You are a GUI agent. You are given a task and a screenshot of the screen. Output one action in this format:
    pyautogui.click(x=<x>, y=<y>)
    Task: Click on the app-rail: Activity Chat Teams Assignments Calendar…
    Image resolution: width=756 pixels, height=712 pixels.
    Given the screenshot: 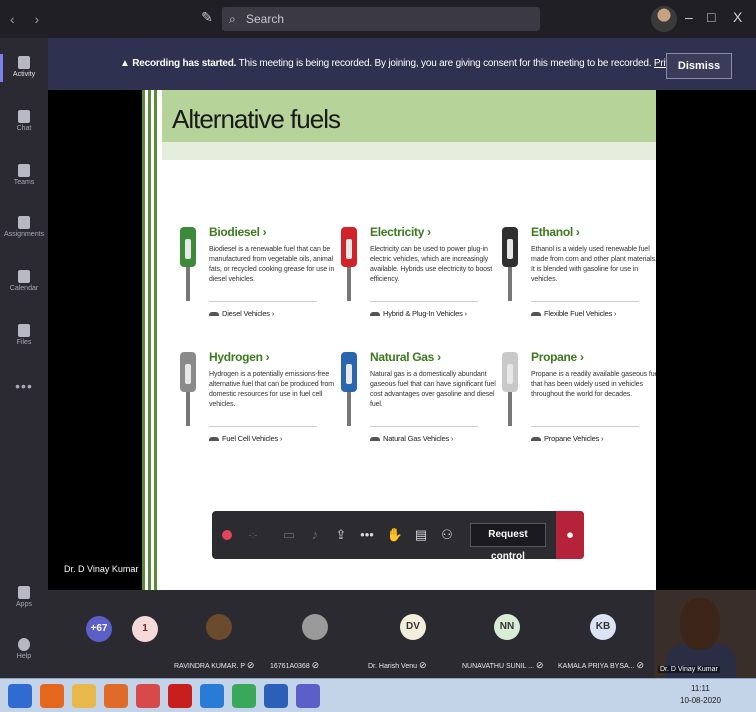 What is the action you would take?
    pyautogui.click(x=24, y=358)
    